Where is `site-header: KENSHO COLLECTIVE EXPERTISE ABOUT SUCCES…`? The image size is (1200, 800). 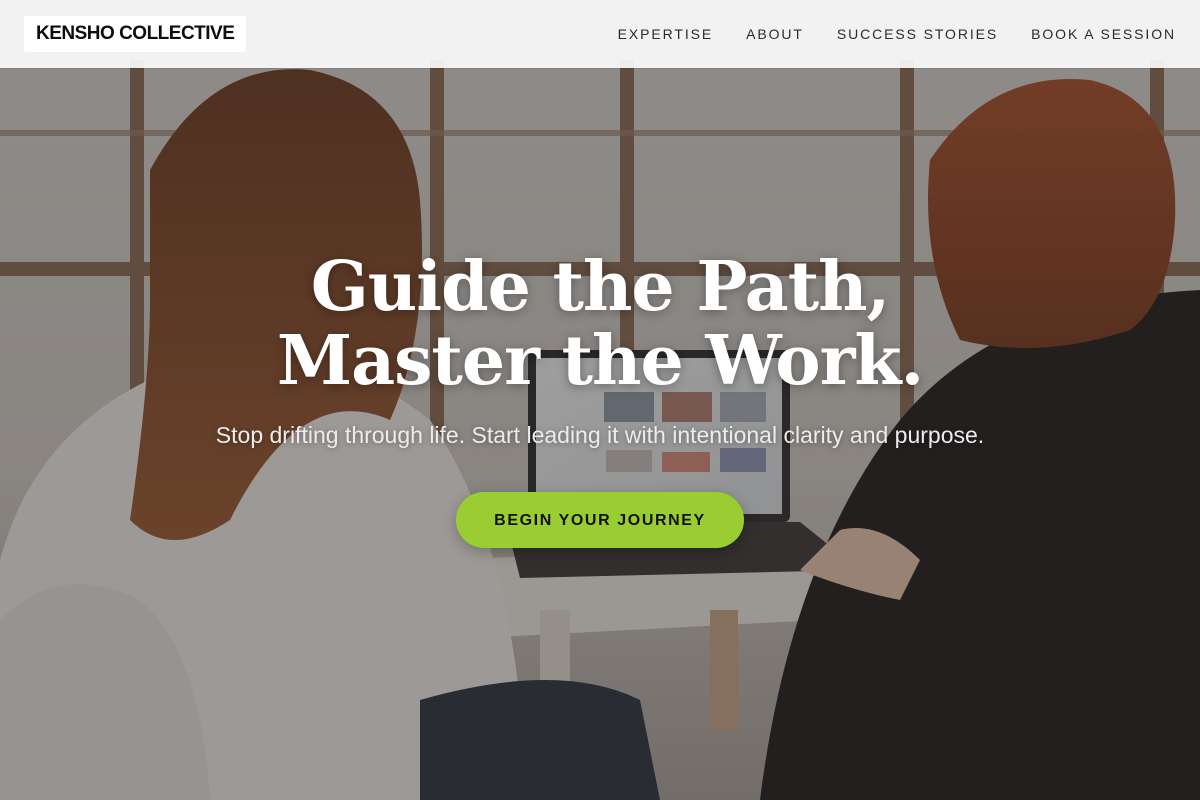
site-header: KENSHO COLLECTIVE EXPERTISE ABOUT SUCCES… is located at coordinates (600, 34).